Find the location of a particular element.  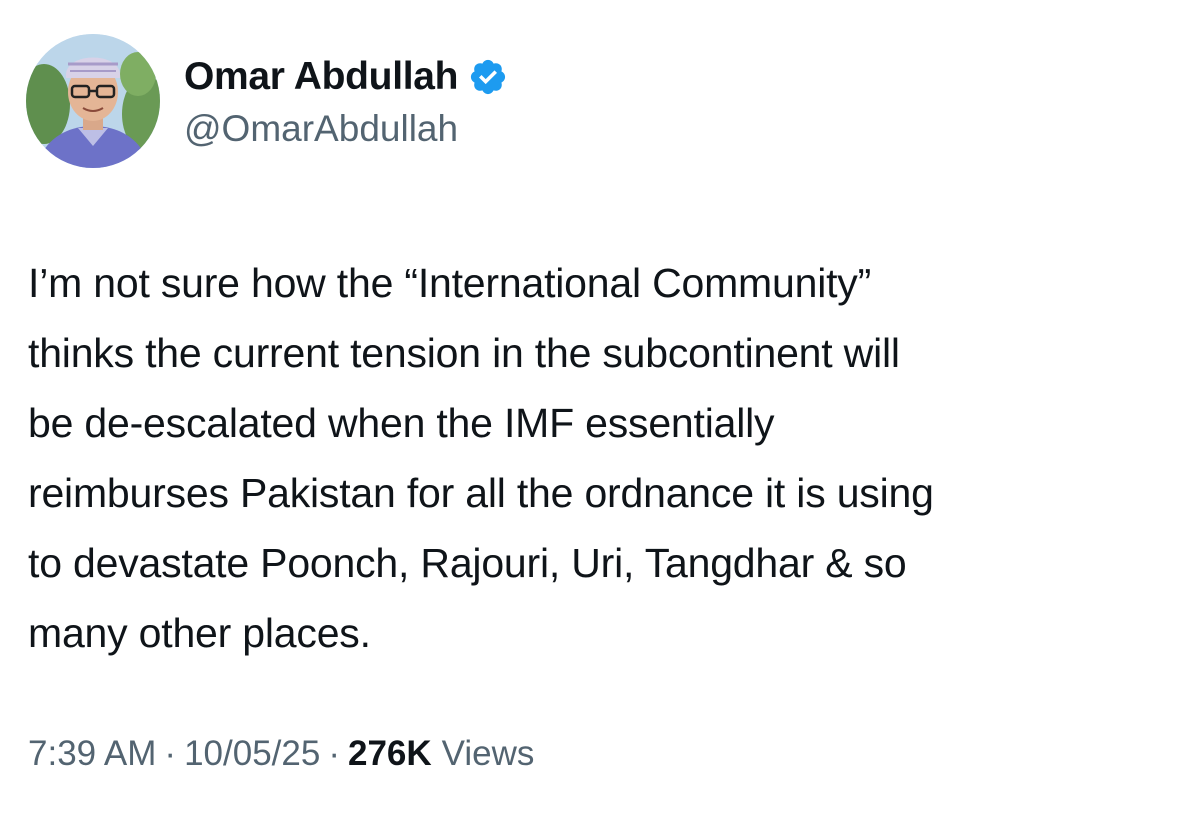

tweet-text-line: be de-escalated when the IMF essentially is located at coordinates (401, 423).